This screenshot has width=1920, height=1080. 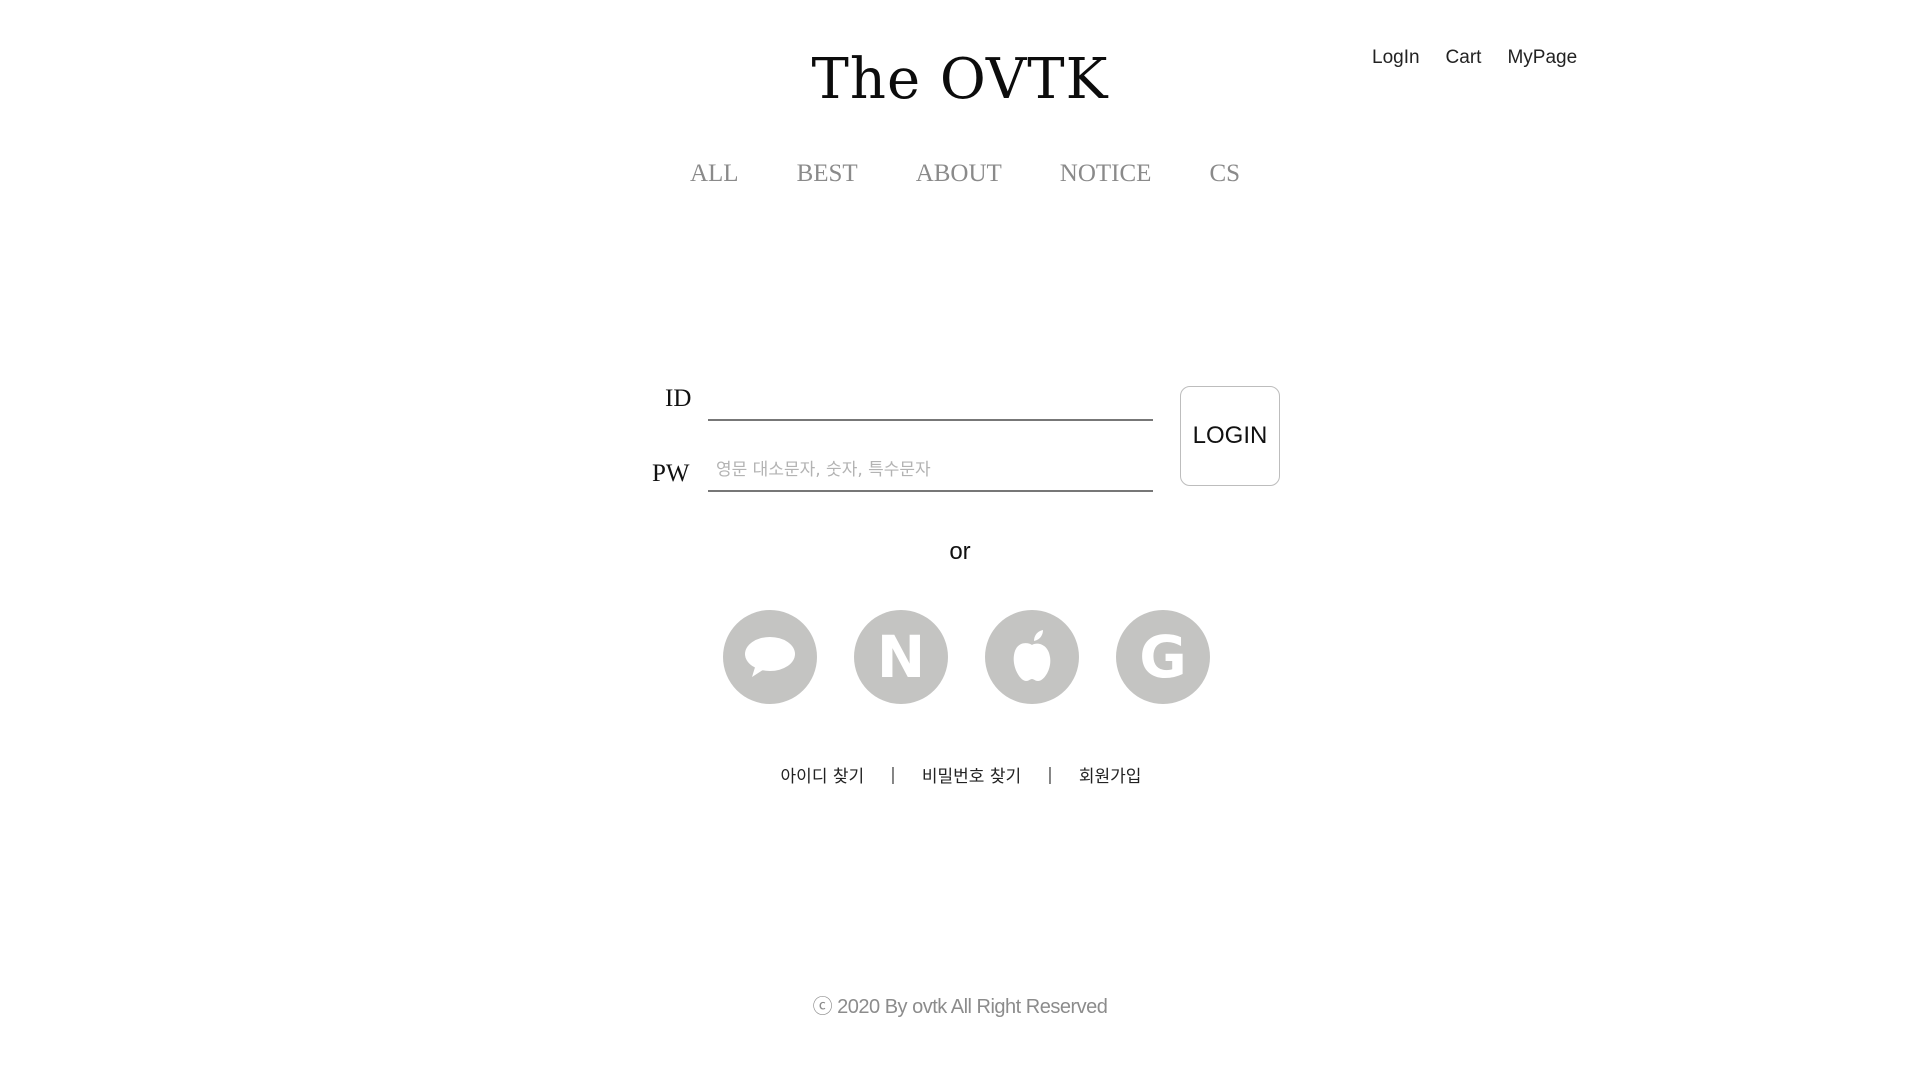 I want to click on footer-copyright: ⓒ 2020 By ovtk All Right Reserved, so click(x=960, y=1007).